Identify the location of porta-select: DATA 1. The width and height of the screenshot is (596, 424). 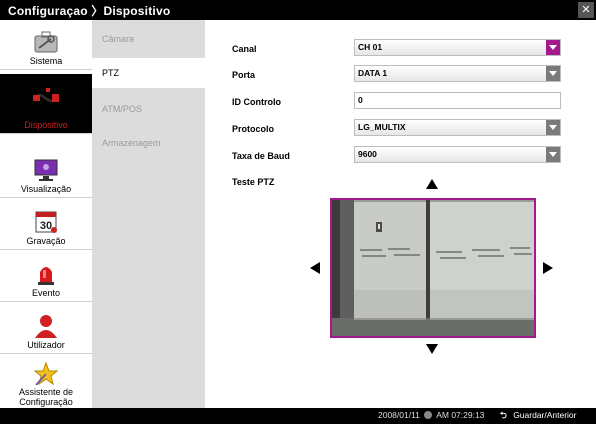
(457, 73).